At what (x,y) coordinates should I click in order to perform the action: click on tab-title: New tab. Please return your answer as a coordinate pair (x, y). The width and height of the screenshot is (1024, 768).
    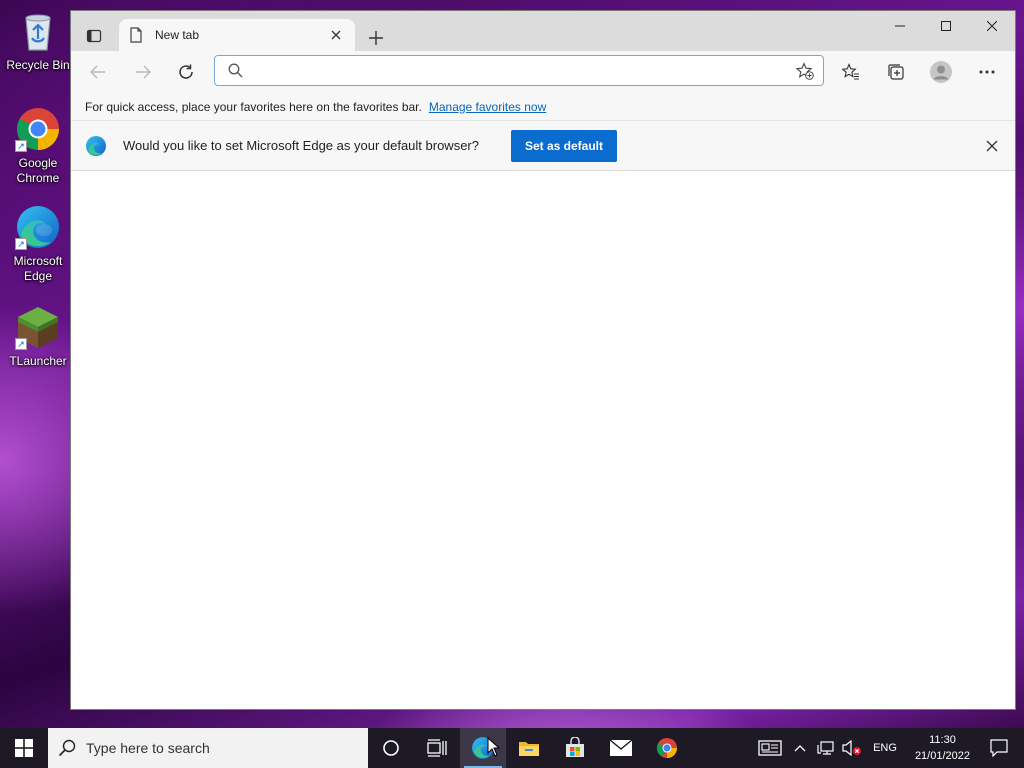
    Looking at the image, I should click on (177, 35).